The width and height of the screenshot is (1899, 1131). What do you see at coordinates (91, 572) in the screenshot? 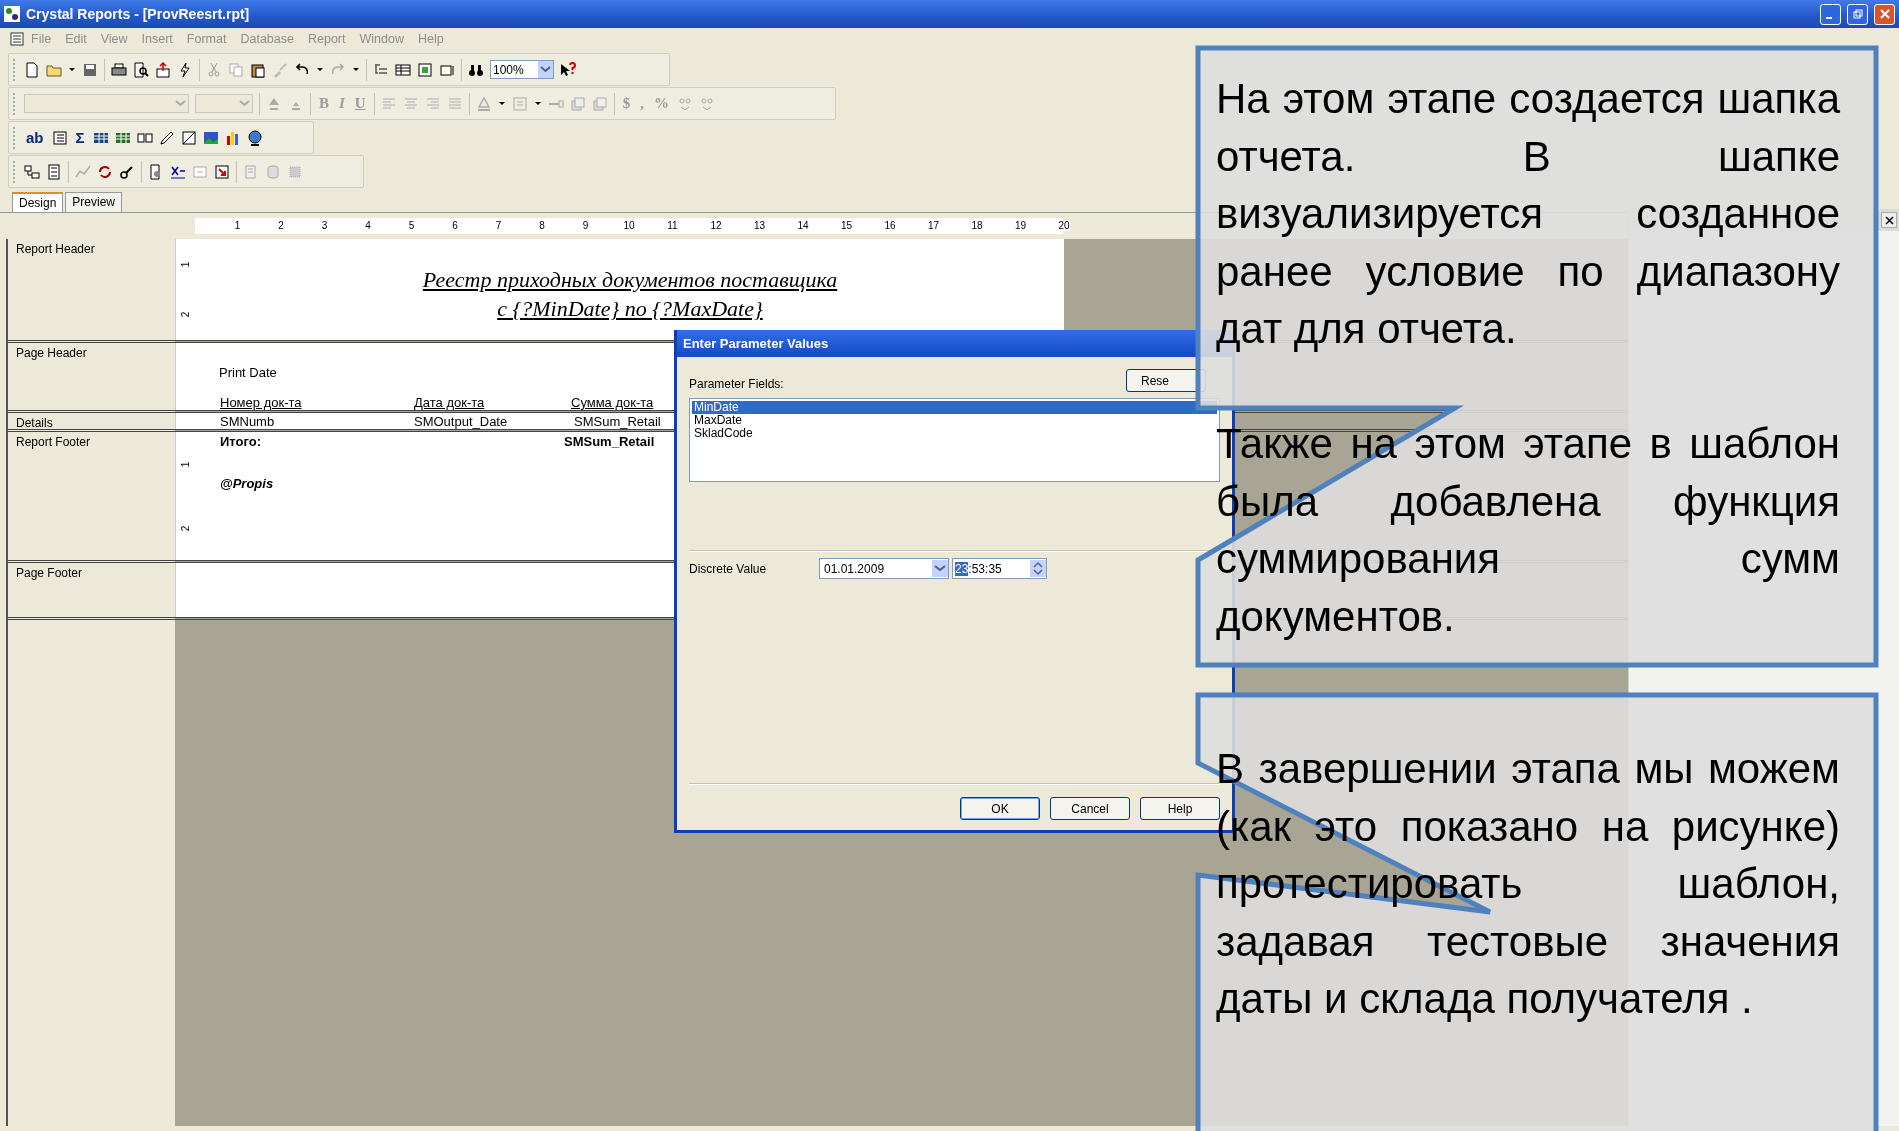
I see `section-label: Page Footer` at bounding box center [91, 572].